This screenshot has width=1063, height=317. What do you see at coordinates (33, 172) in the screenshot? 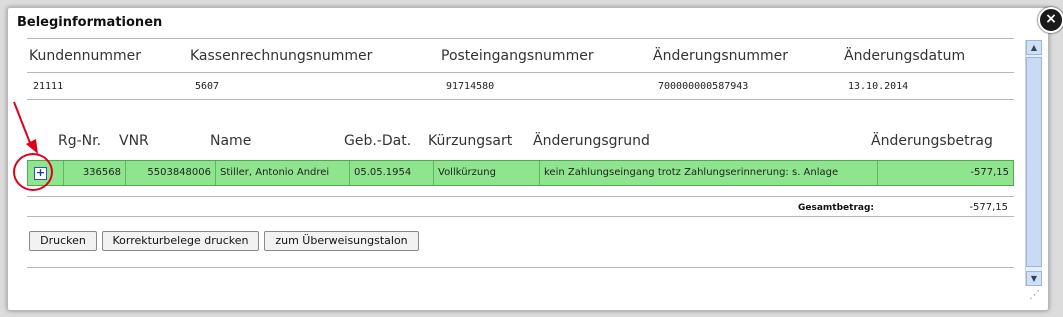
I see `annotation-circle` at bounding box center [33, 172].